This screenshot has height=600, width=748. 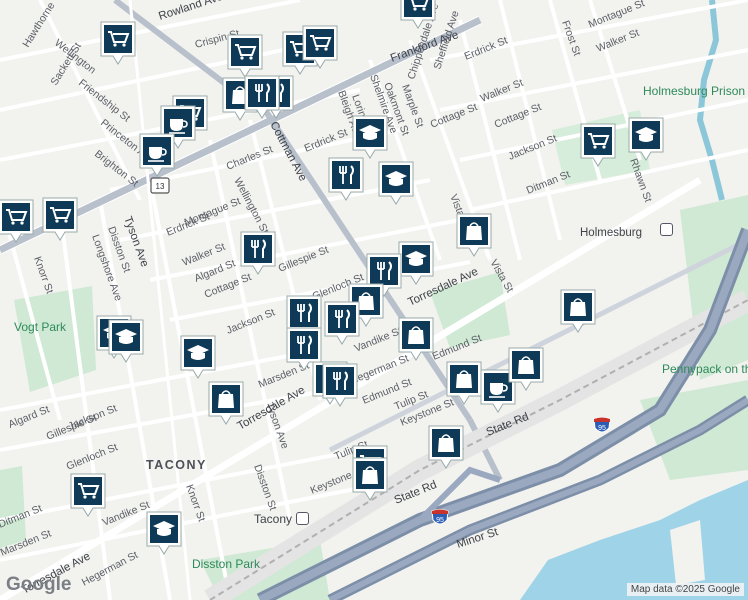 What do you see at coordinates (273, 519) in the screenshot?
I see `tacony-station-label: Tacony` at bounding box center [273, 519].